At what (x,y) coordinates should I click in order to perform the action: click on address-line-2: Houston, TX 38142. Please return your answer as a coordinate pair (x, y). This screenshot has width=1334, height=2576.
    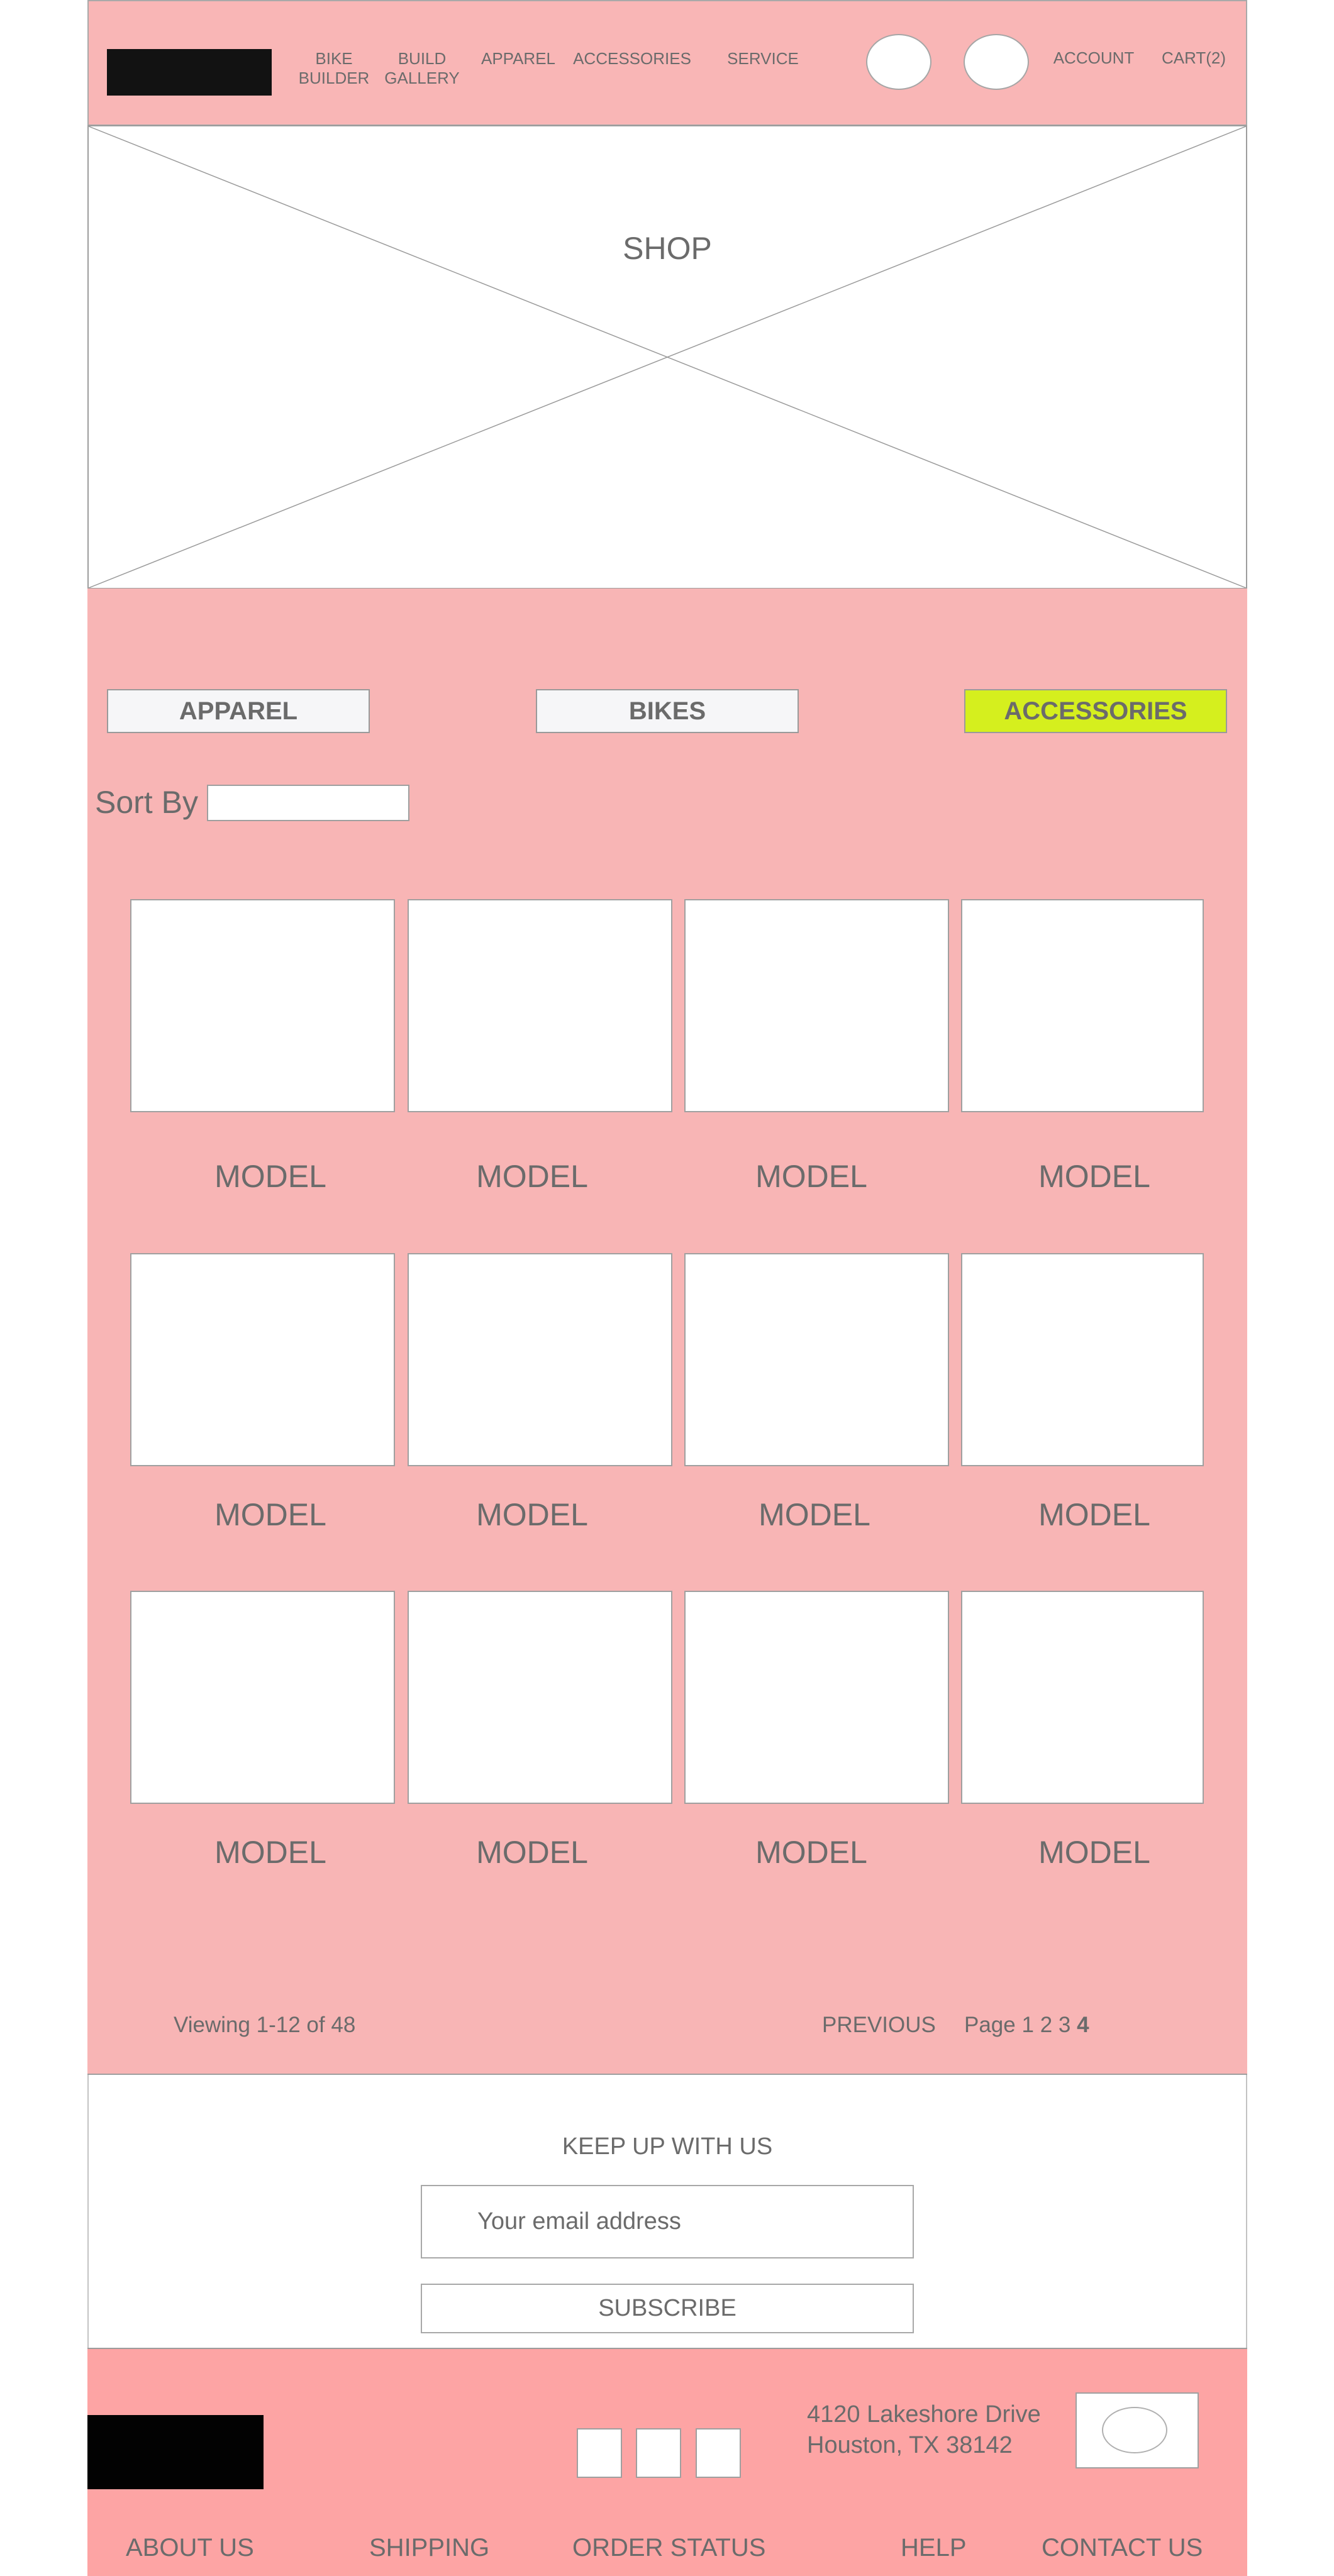
    Looking at the image, I should click on (910, 2445).